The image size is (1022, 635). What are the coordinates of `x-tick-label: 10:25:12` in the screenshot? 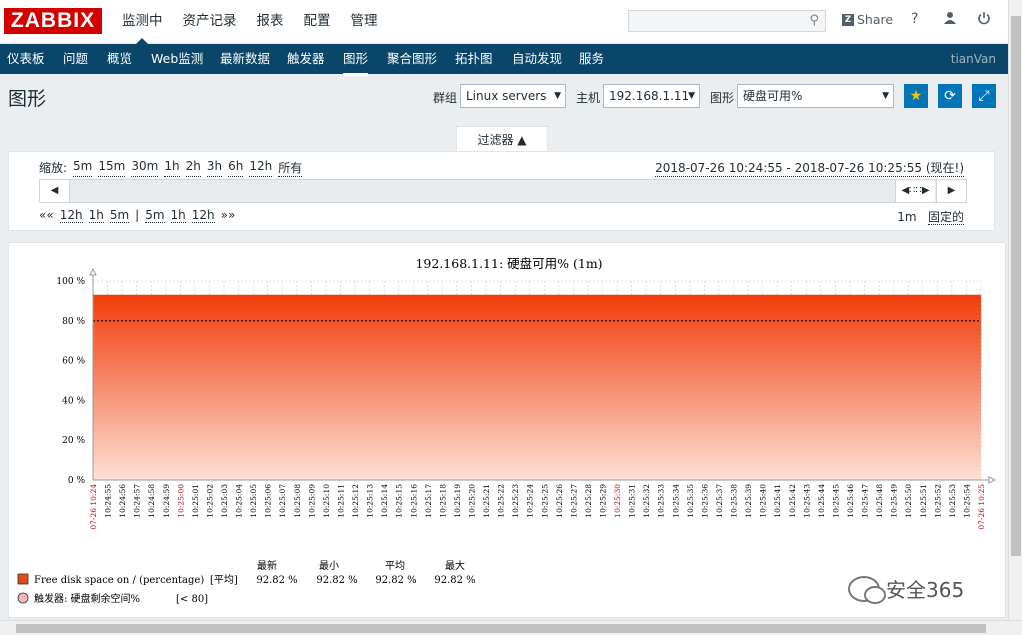 It's located at (355, 501).